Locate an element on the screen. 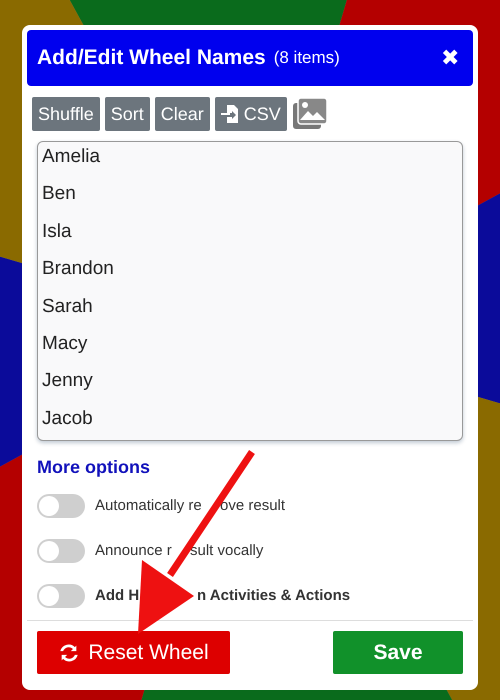 Image resolution: width=500 pixels, height=700 pixels. item-count: (8 items) is located at coordinates (307, 58).